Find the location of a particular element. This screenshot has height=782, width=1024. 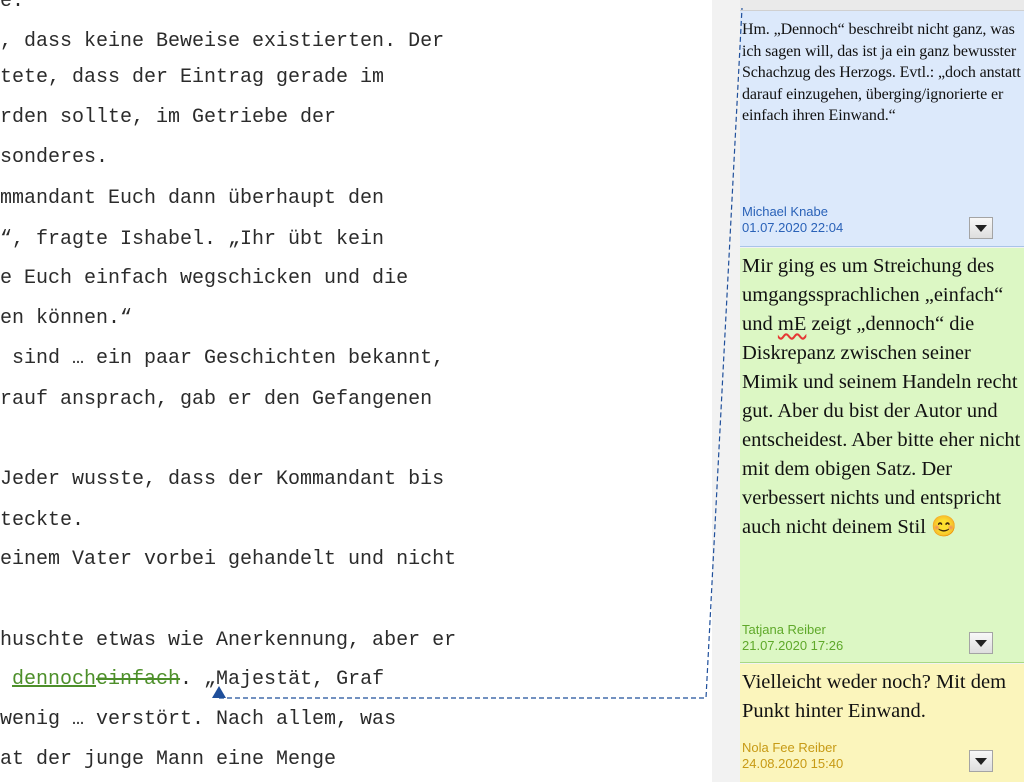

text-line: Jeder wusste, dass der Kommandant bis is located at coordinates (222, 479).